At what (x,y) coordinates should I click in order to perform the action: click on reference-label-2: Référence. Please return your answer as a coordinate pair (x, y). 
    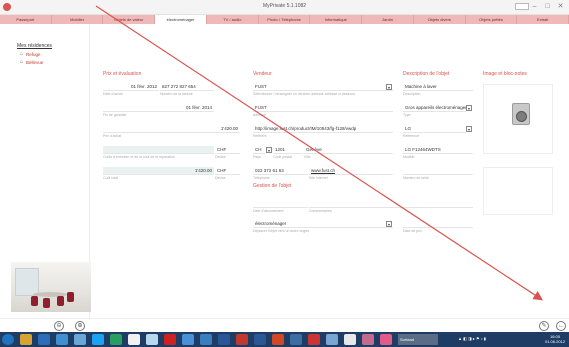
    Looking at the image, I should click on (411, 136).